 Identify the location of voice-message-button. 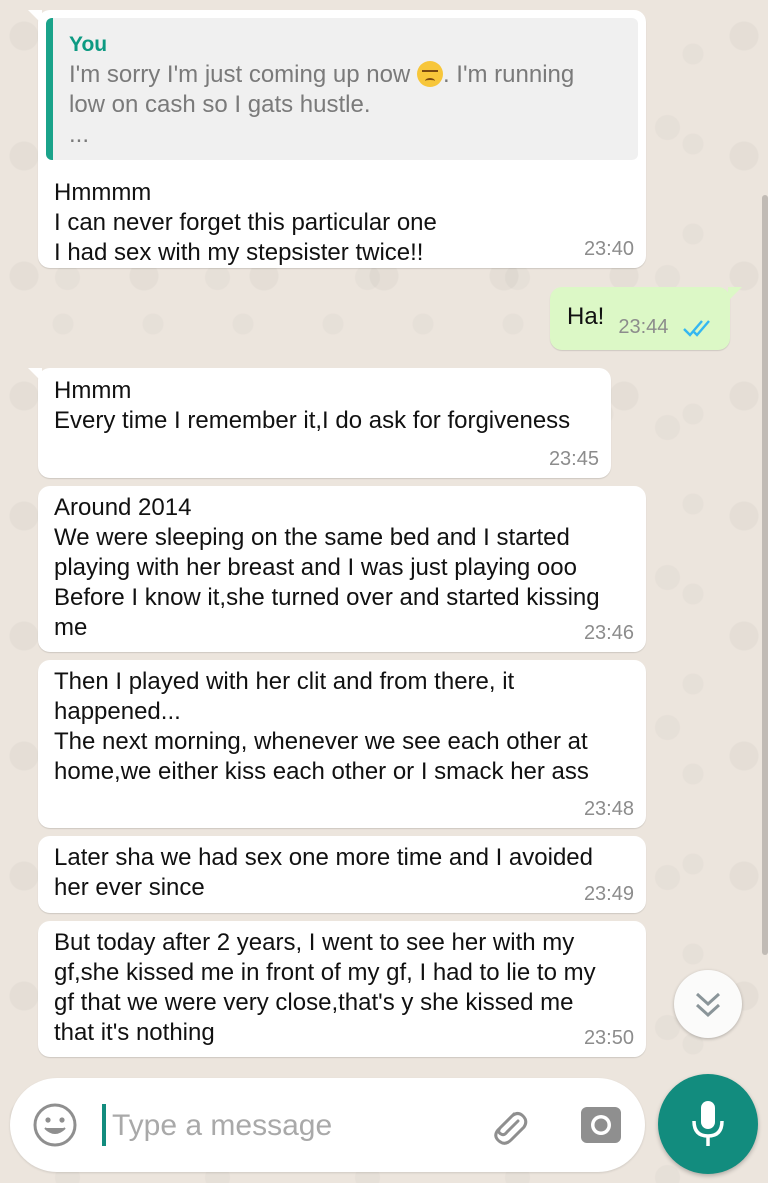
(708, 1124).